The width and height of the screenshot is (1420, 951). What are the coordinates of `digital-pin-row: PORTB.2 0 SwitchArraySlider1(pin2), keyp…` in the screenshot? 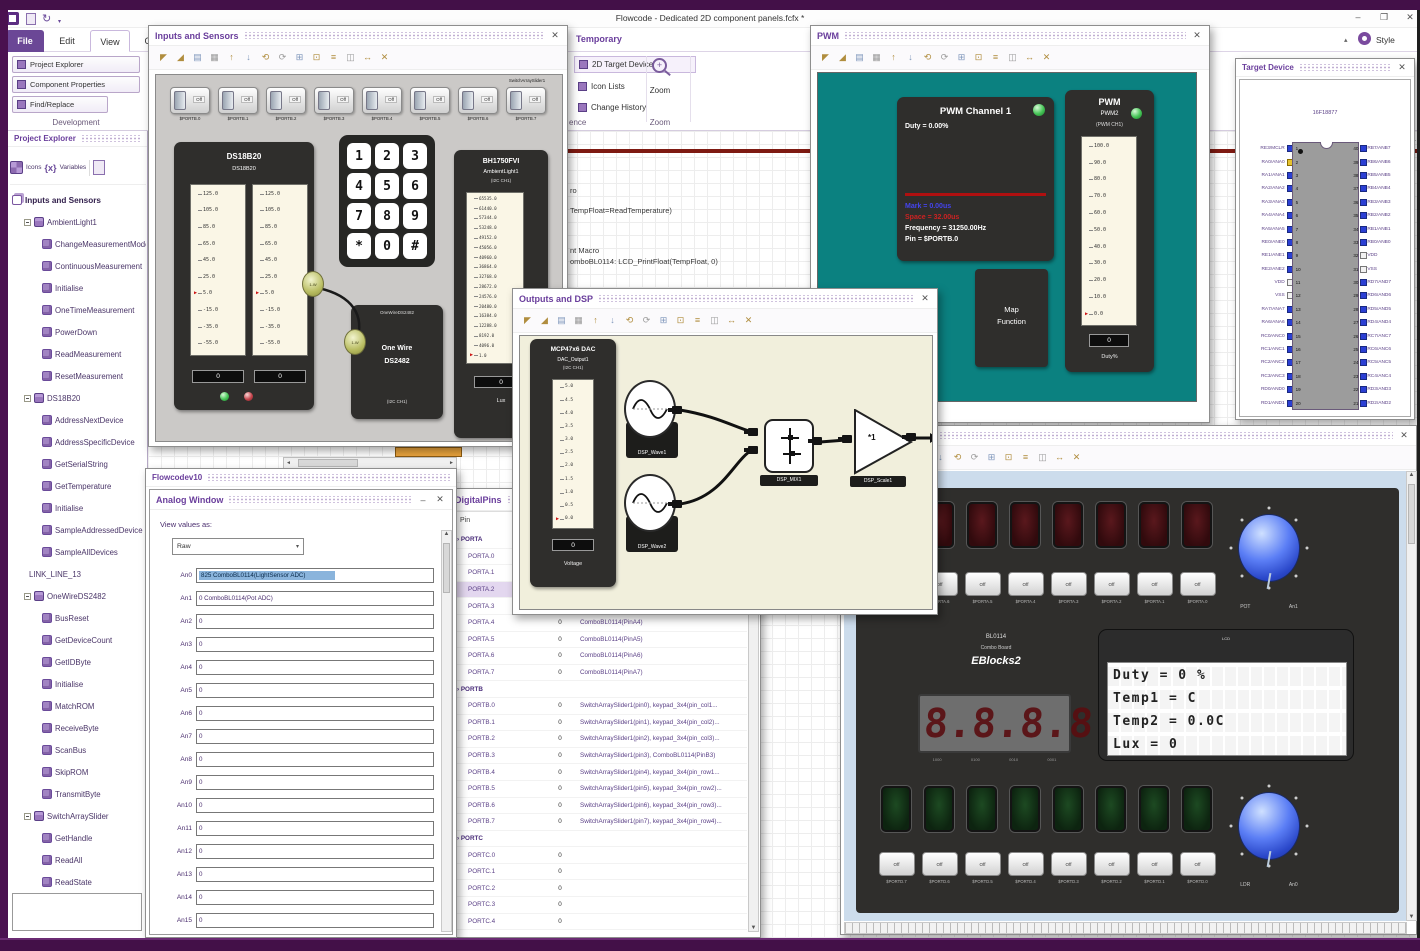 It's located at (599, 739).